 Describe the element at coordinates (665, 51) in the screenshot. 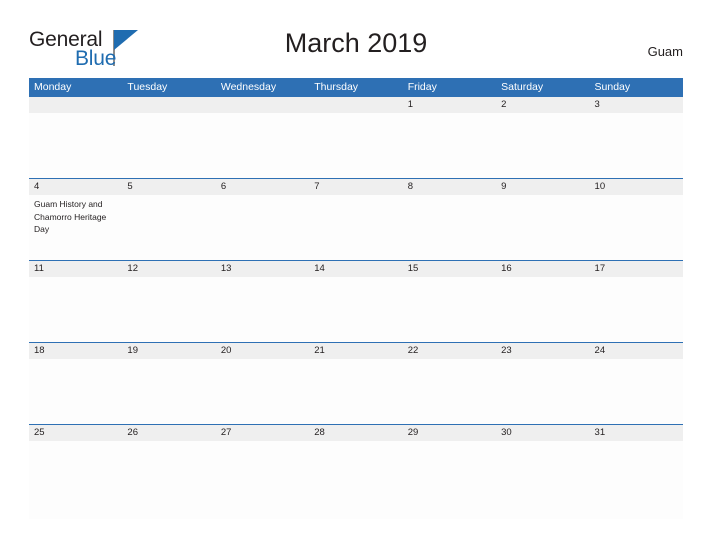

I see `country-label: Guam` at that location.